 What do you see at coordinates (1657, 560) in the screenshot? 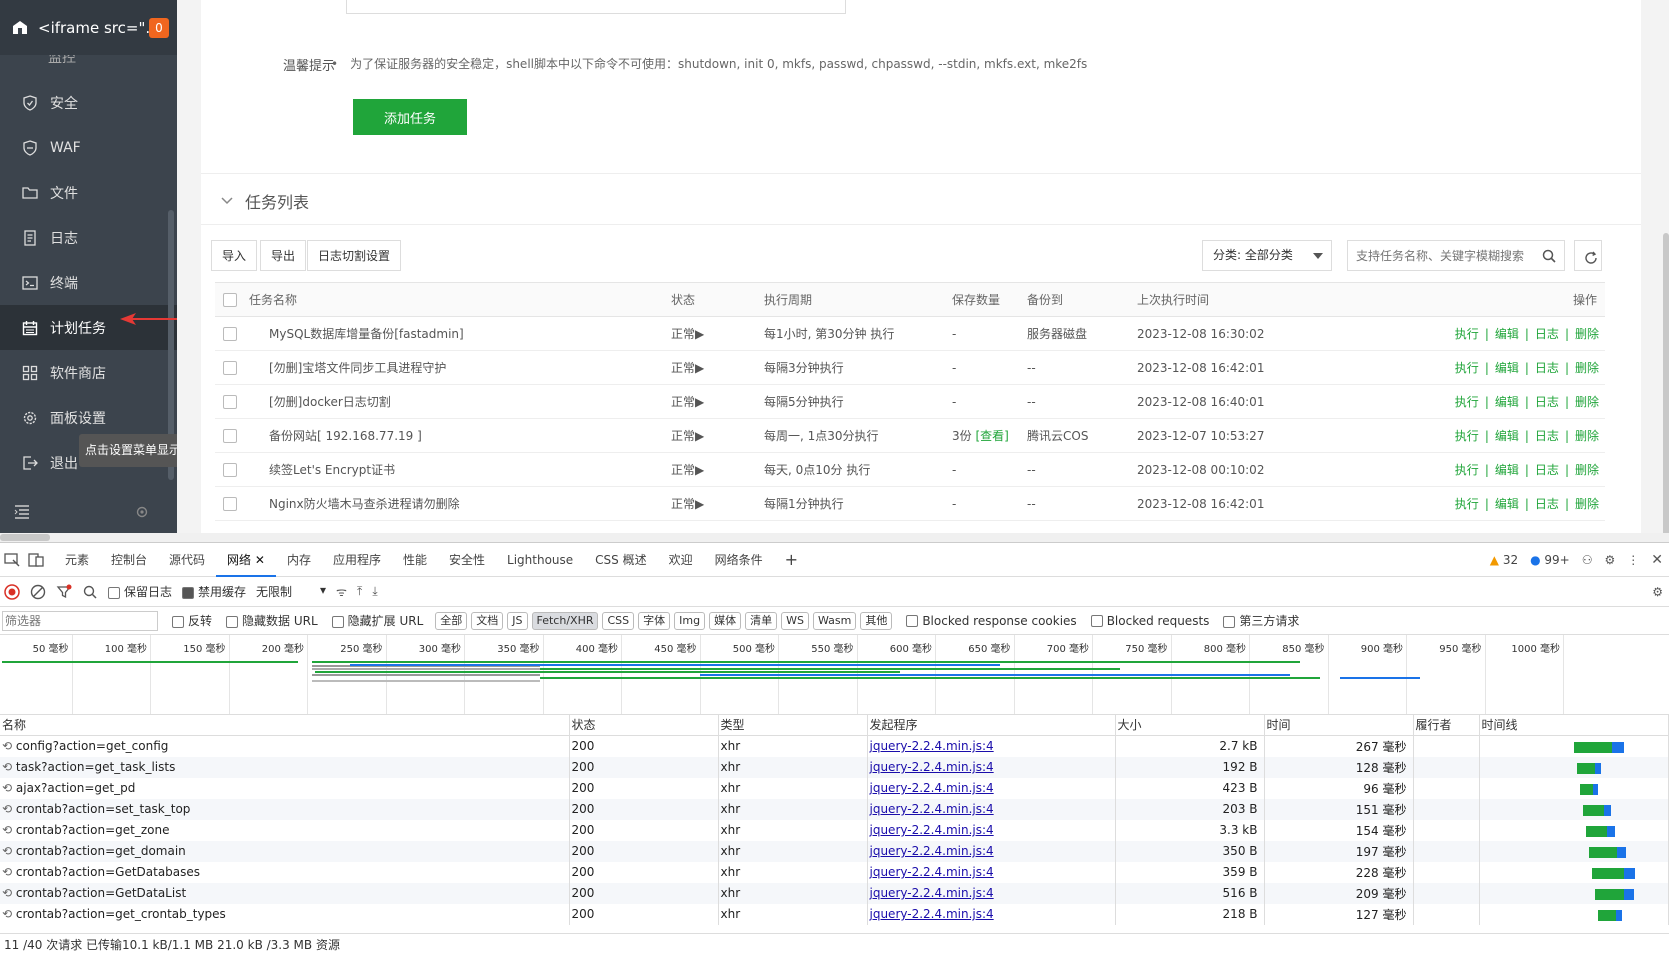
I see `close-devtools-icon: ✕` at bounding box center [1657, 560].